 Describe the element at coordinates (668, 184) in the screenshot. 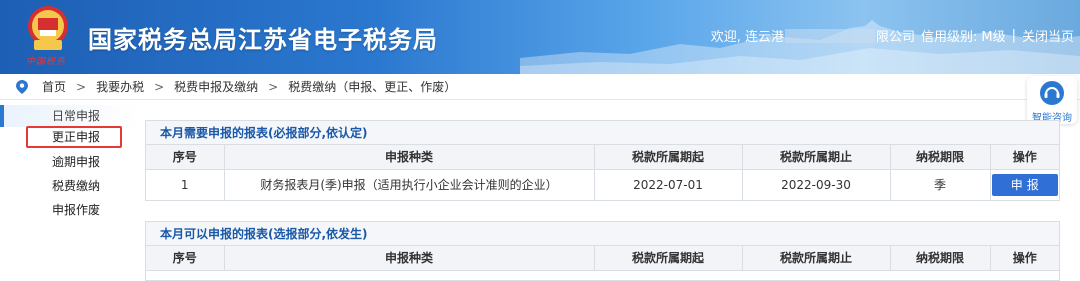

I see `row-start: 2022-07-01` at that location.